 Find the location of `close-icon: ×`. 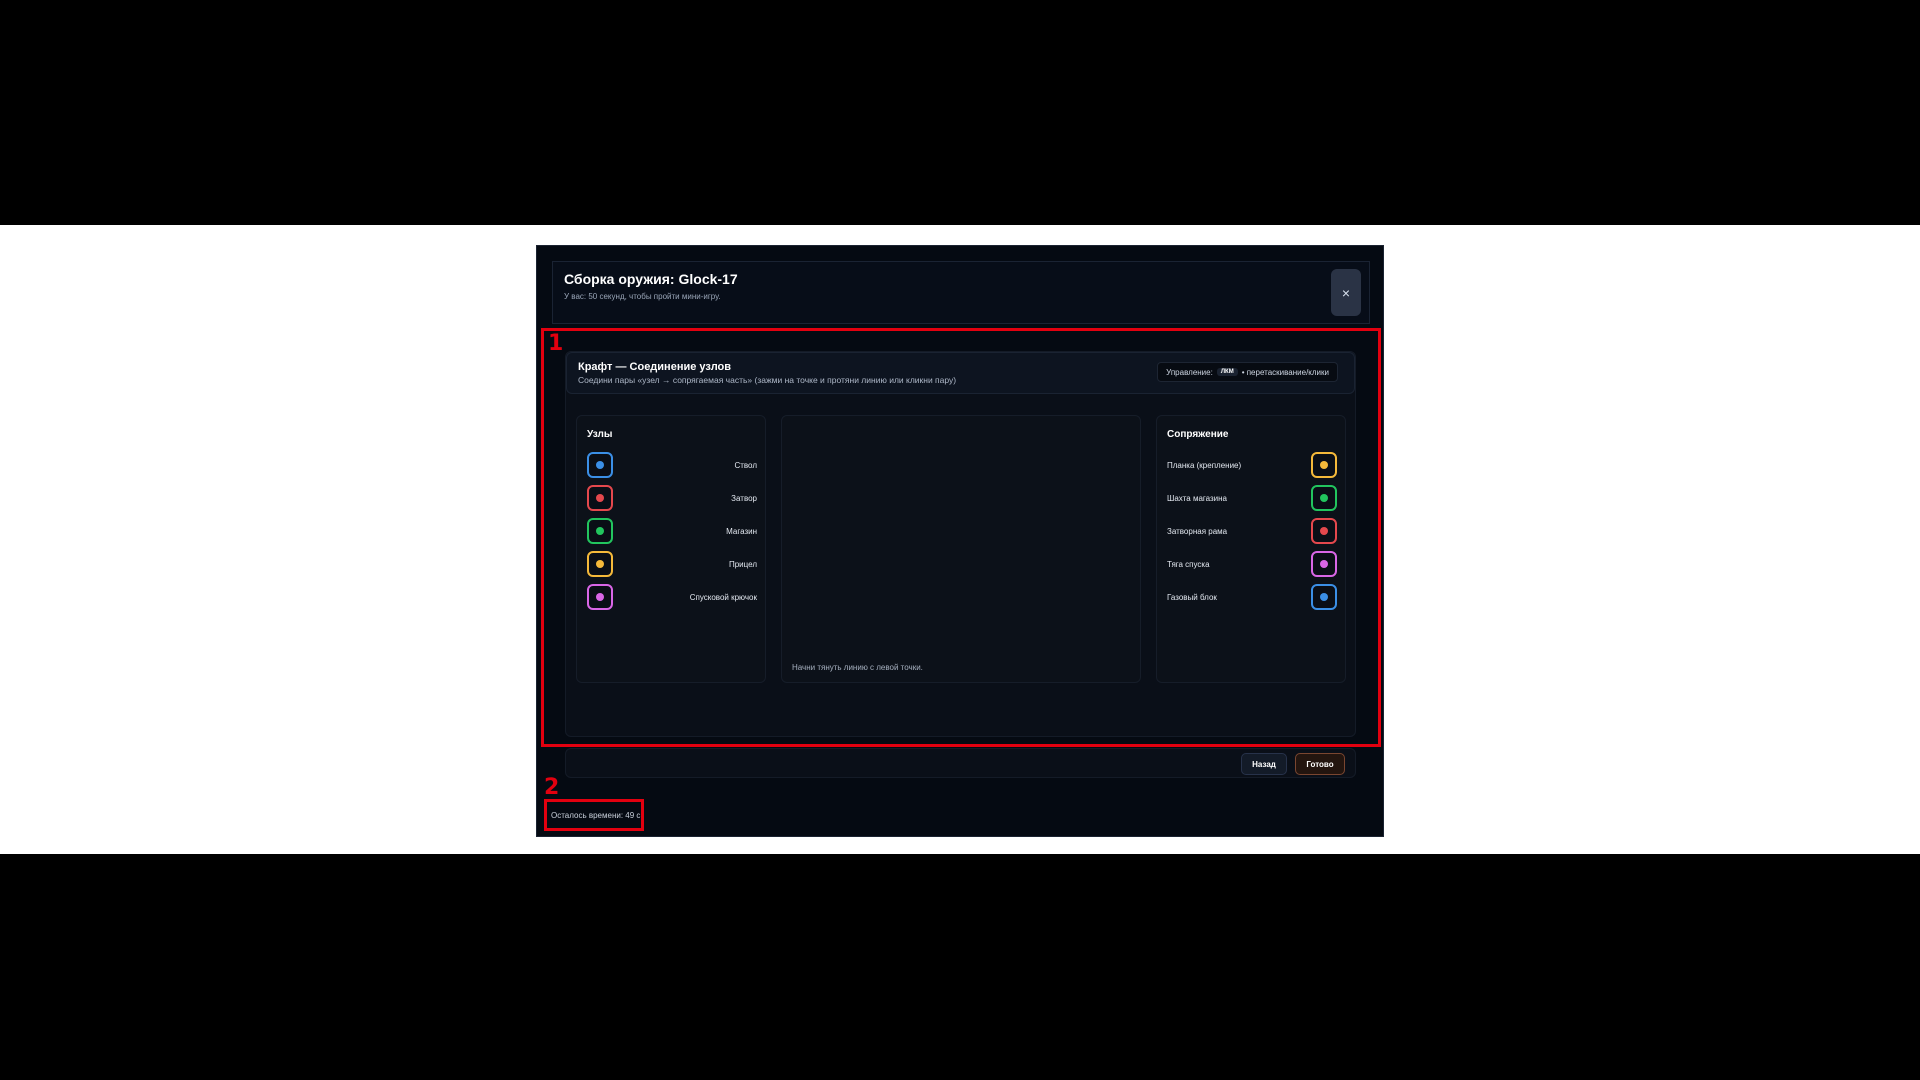

close-icon: × is located at coordinates (1346, 292).